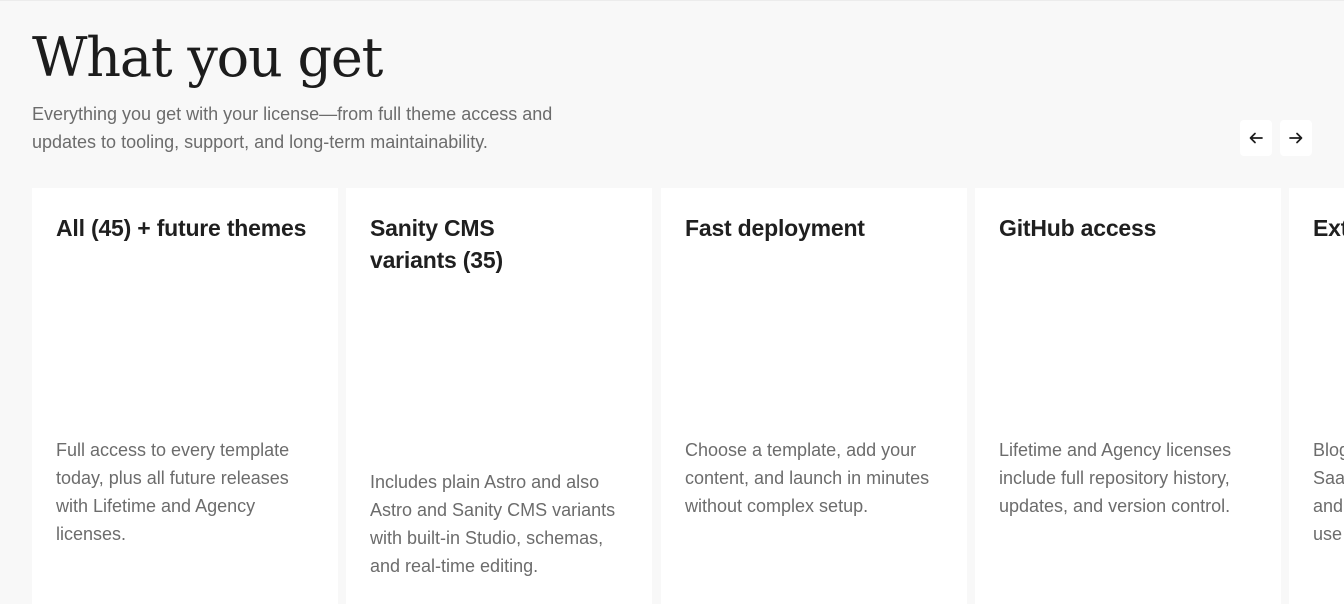  Describe the element at coordinates (436, 244) in the screenshot. I see `feature-card-title: Sanity CMS variants (35)` at that location.